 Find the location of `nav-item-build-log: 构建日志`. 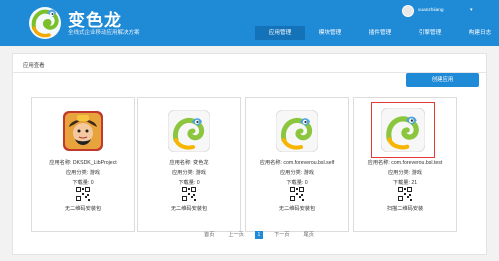

nav-item-build-log: 构建日志 is located at coordinates (477, 33).